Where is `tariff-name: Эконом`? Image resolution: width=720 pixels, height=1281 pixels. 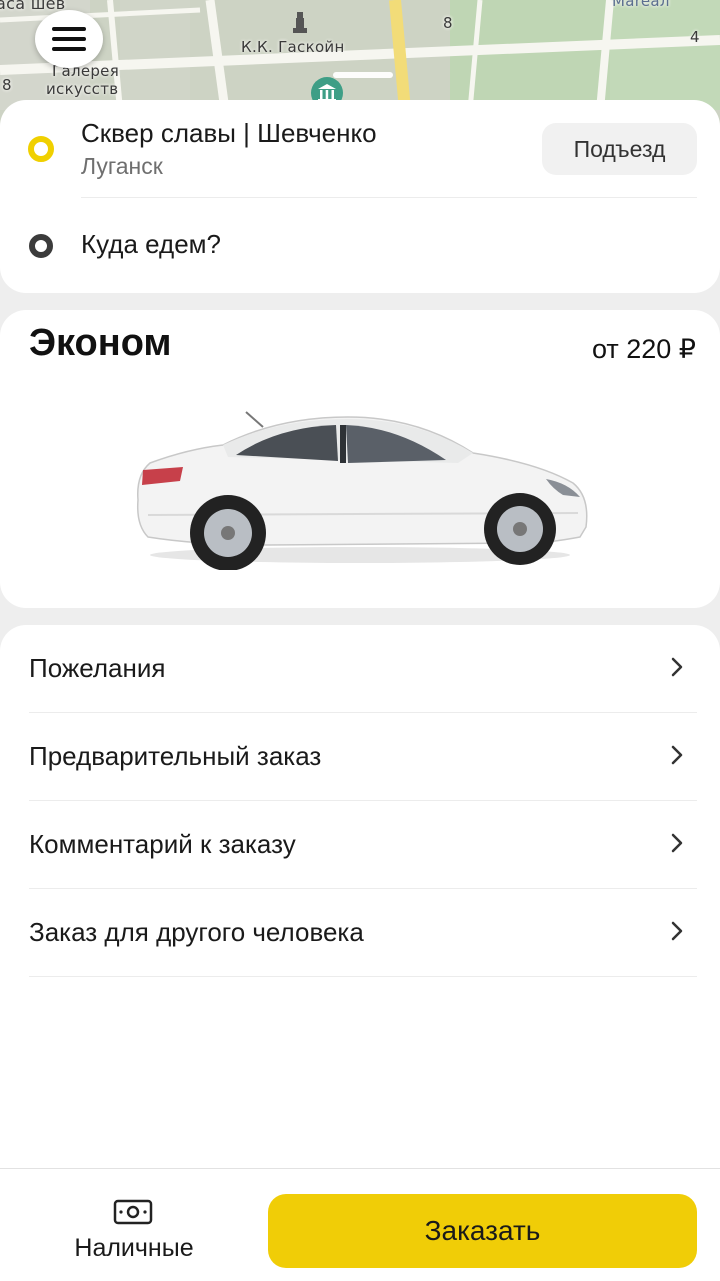
tariff-name: Эконом is located at coordinates (100, 343).